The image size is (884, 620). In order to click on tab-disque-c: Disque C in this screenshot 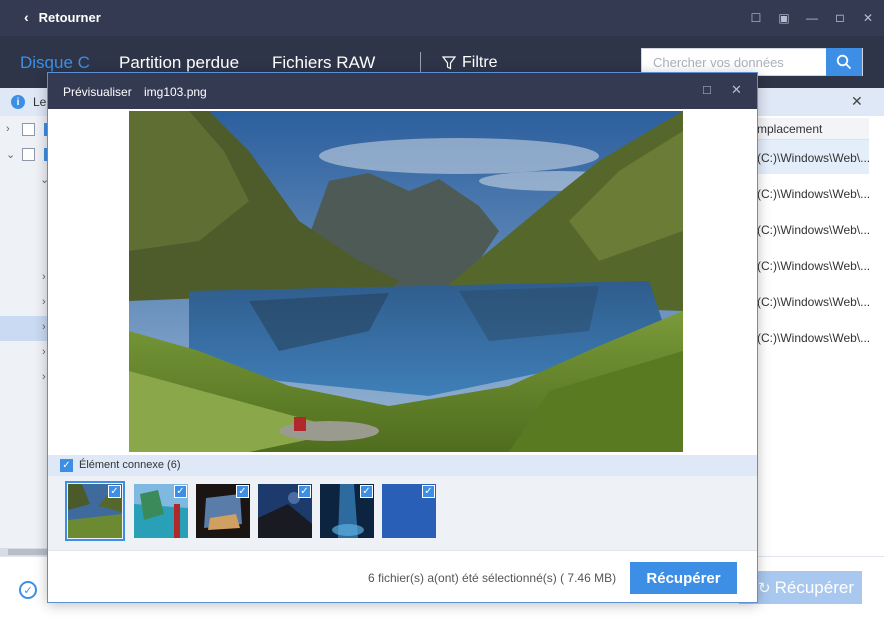, I will do `click(55, 63)`.